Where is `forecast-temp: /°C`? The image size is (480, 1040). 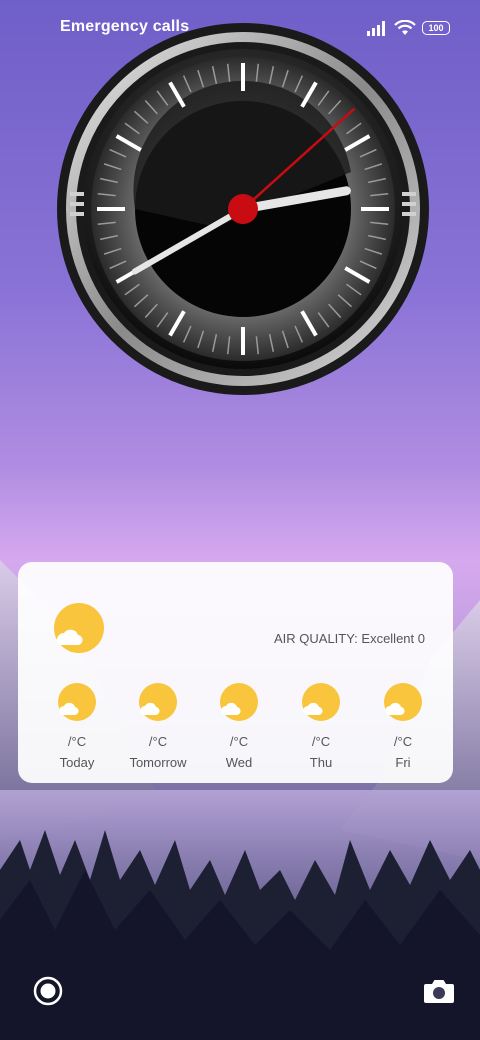 forecast-temp: /°C is located at coordinates (403, 741).